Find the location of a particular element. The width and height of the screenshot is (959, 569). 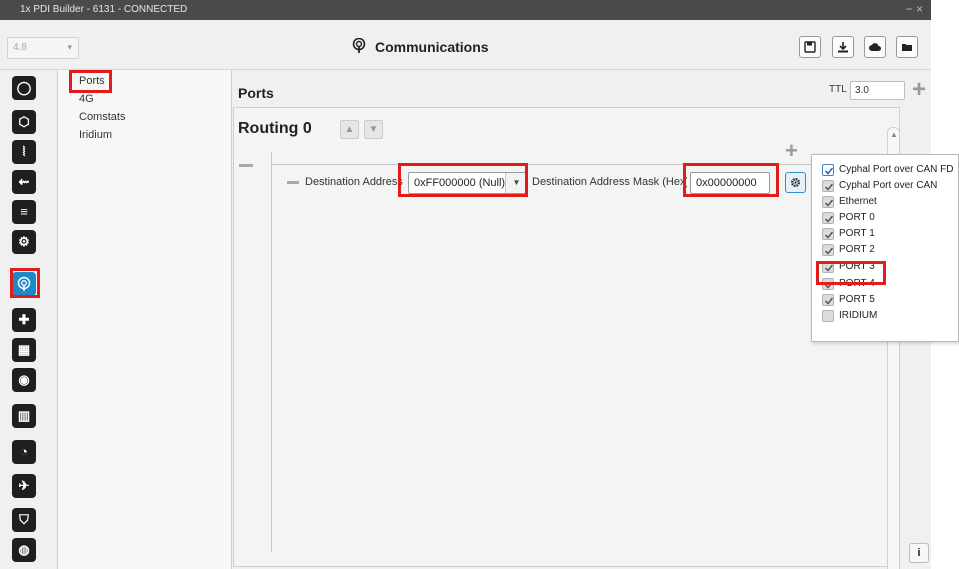

signal-icon: ⦚ is located at coordinates (24, 151).